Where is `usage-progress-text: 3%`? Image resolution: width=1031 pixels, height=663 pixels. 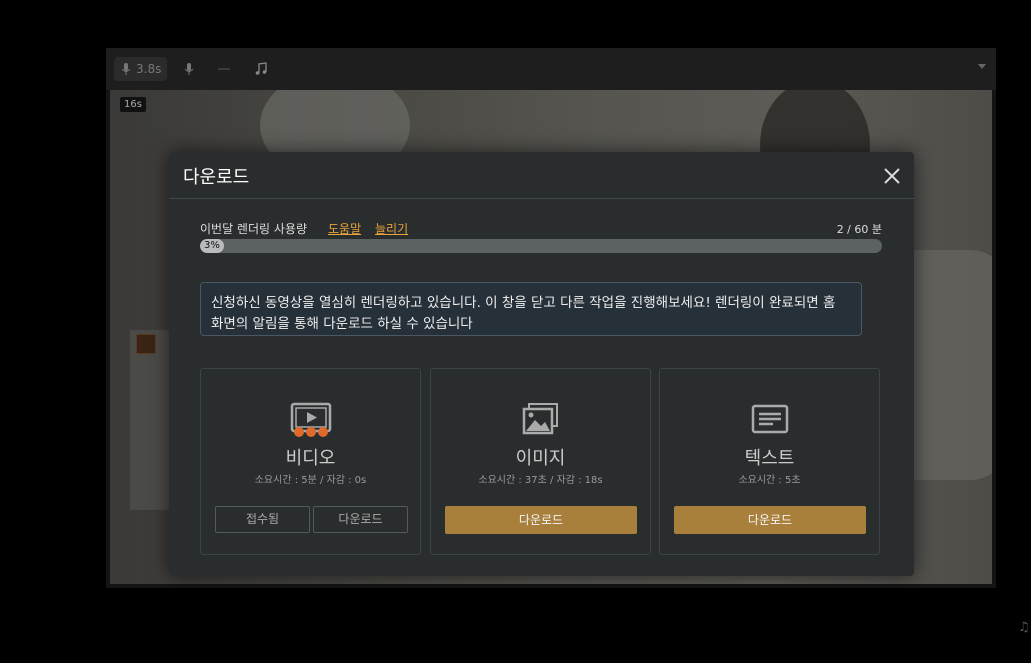 usage-progress-text: 3% is located at coordinates (212, 245).